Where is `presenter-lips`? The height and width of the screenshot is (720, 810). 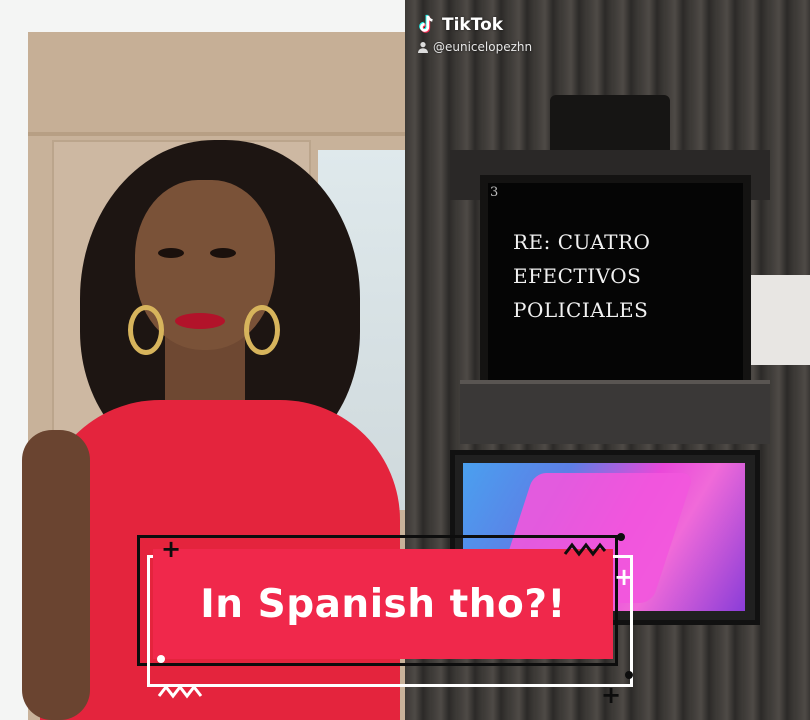
presenter-lips is located at coordinates (200, 321).